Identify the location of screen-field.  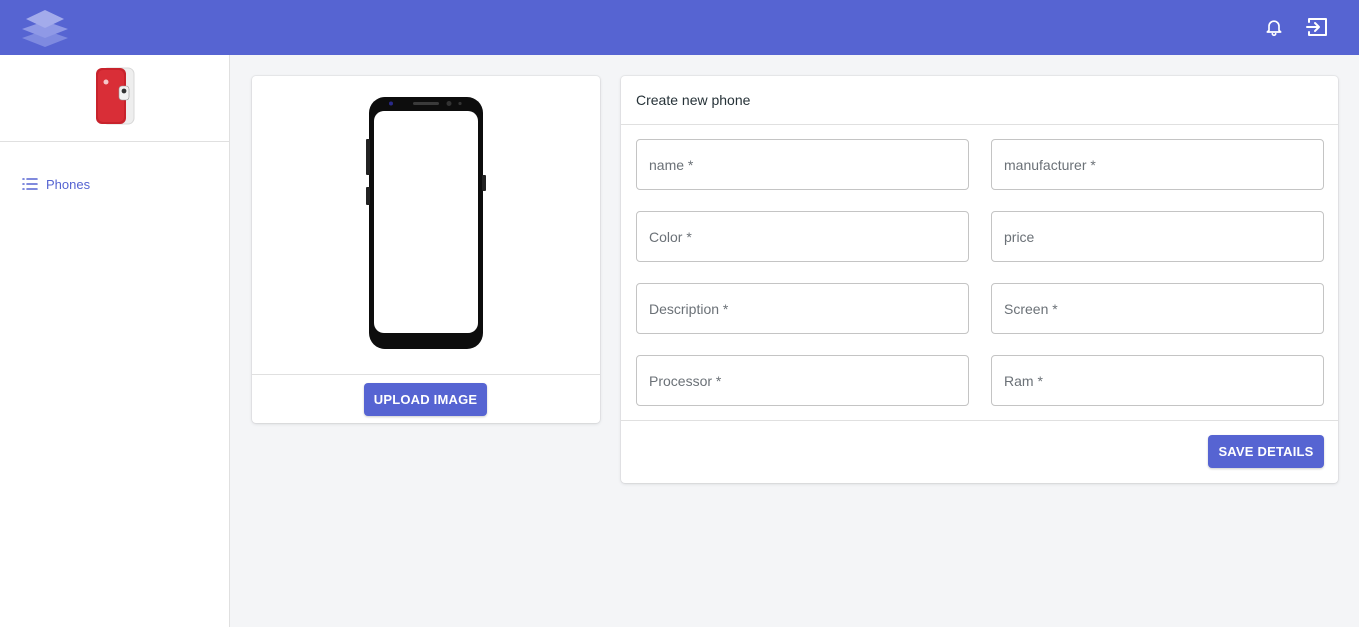
(1157, 308).